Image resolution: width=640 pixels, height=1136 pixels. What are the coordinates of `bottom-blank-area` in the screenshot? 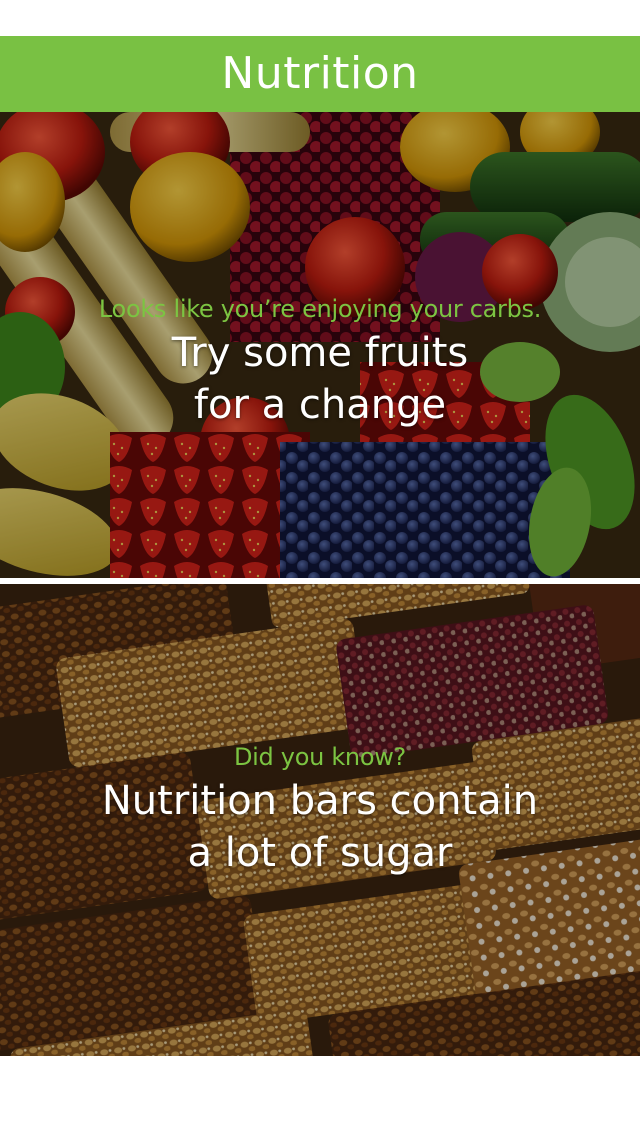 It's located at (320, 1096).